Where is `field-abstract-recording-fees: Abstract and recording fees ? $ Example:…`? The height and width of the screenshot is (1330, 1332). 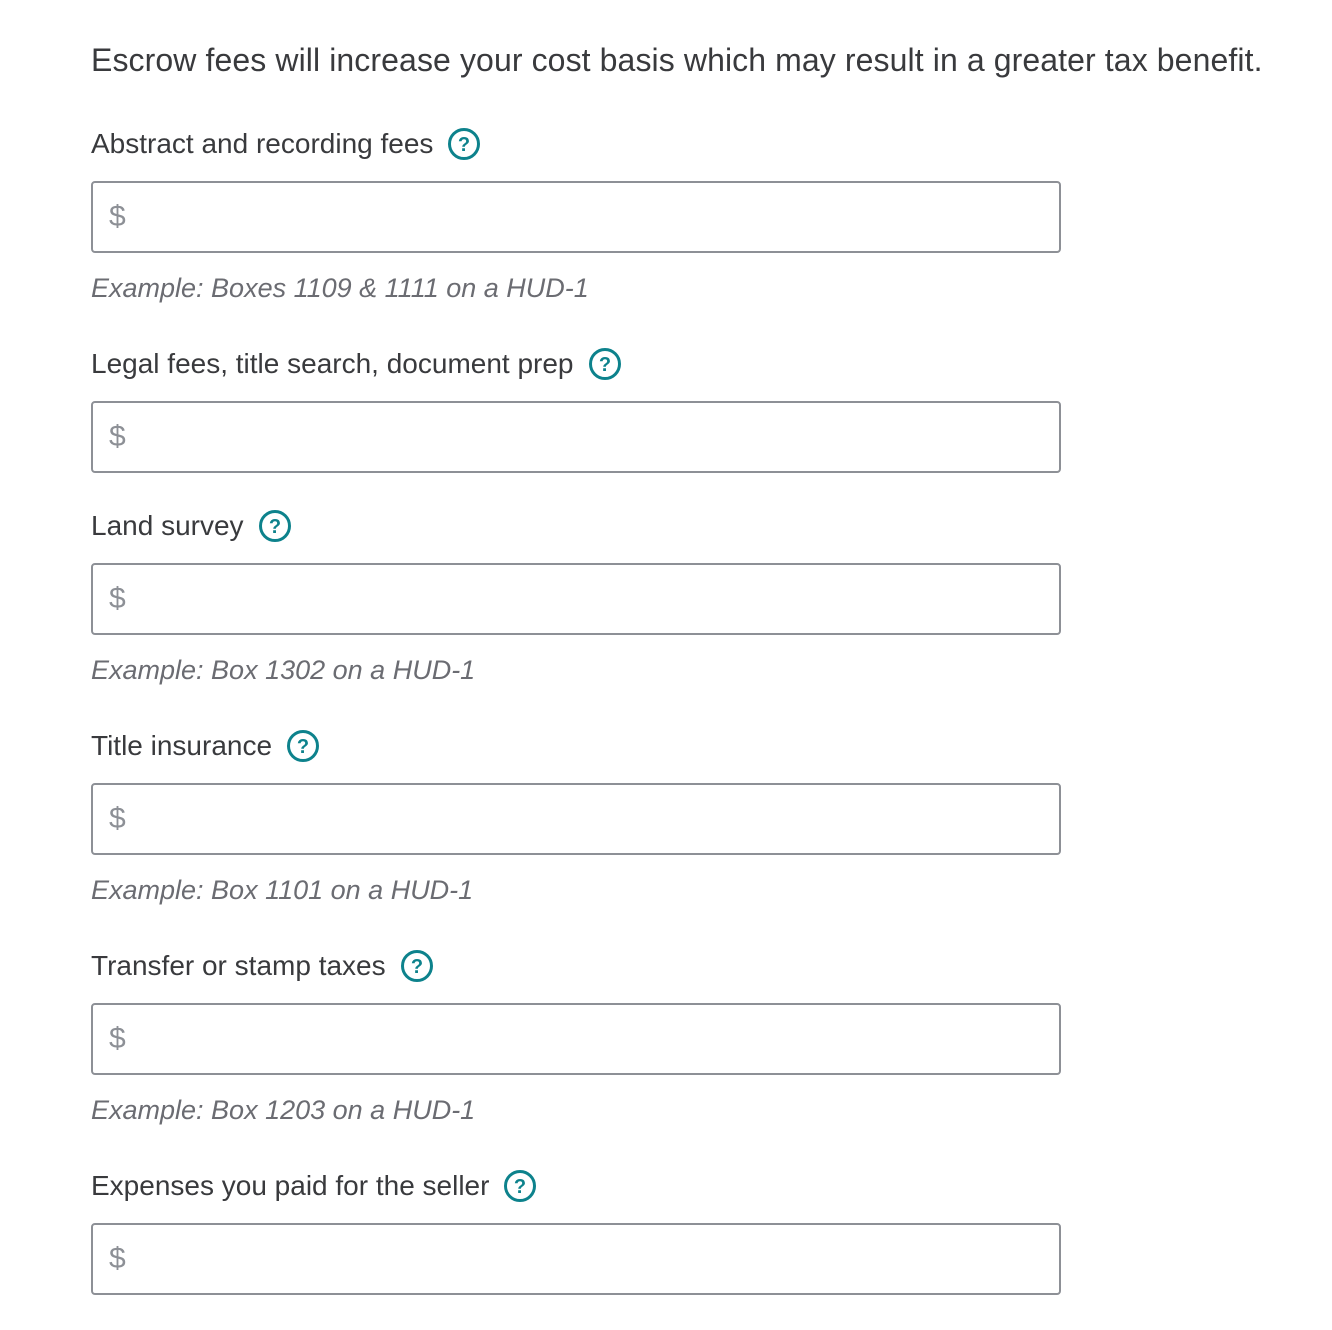 field-abstract-recording-fees: Abstract and recording fees ? $ Example:… is located at coordinates (576, 215).